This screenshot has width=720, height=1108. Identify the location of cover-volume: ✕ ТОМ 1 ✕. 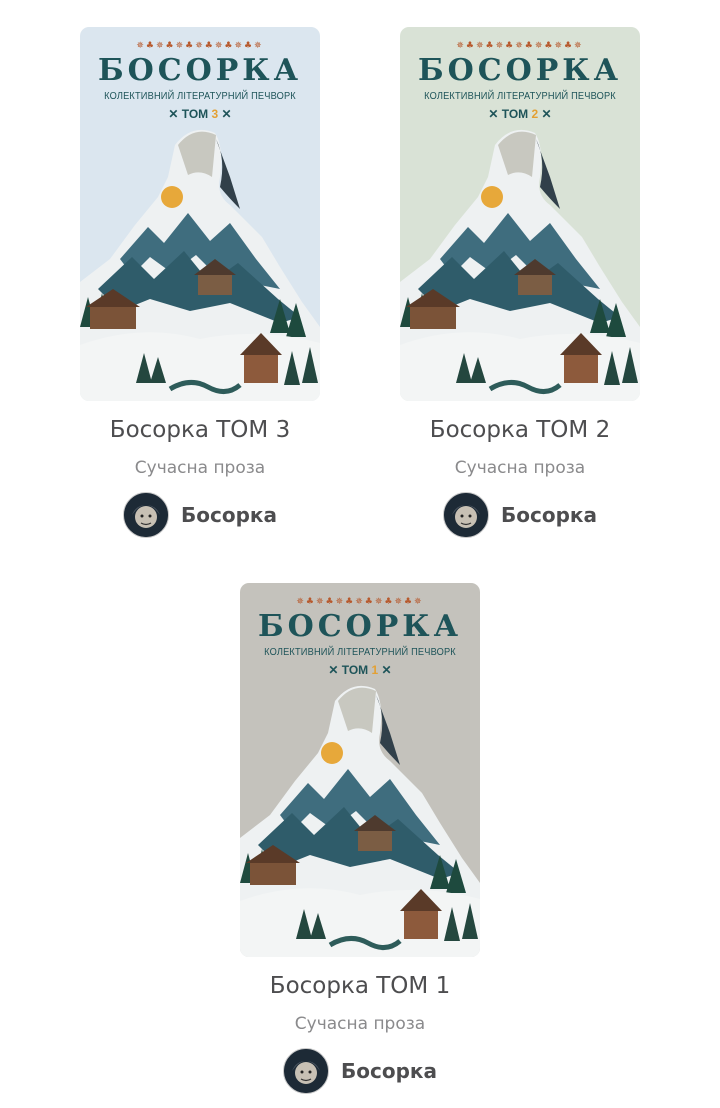
(360, 670).